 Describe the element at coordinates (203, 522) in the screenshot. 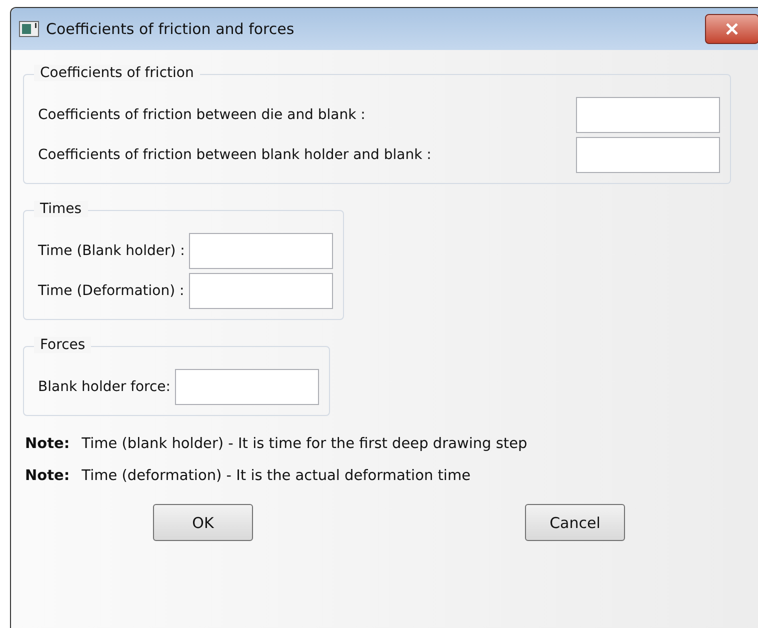

I see `ok-button: OK` at that location.